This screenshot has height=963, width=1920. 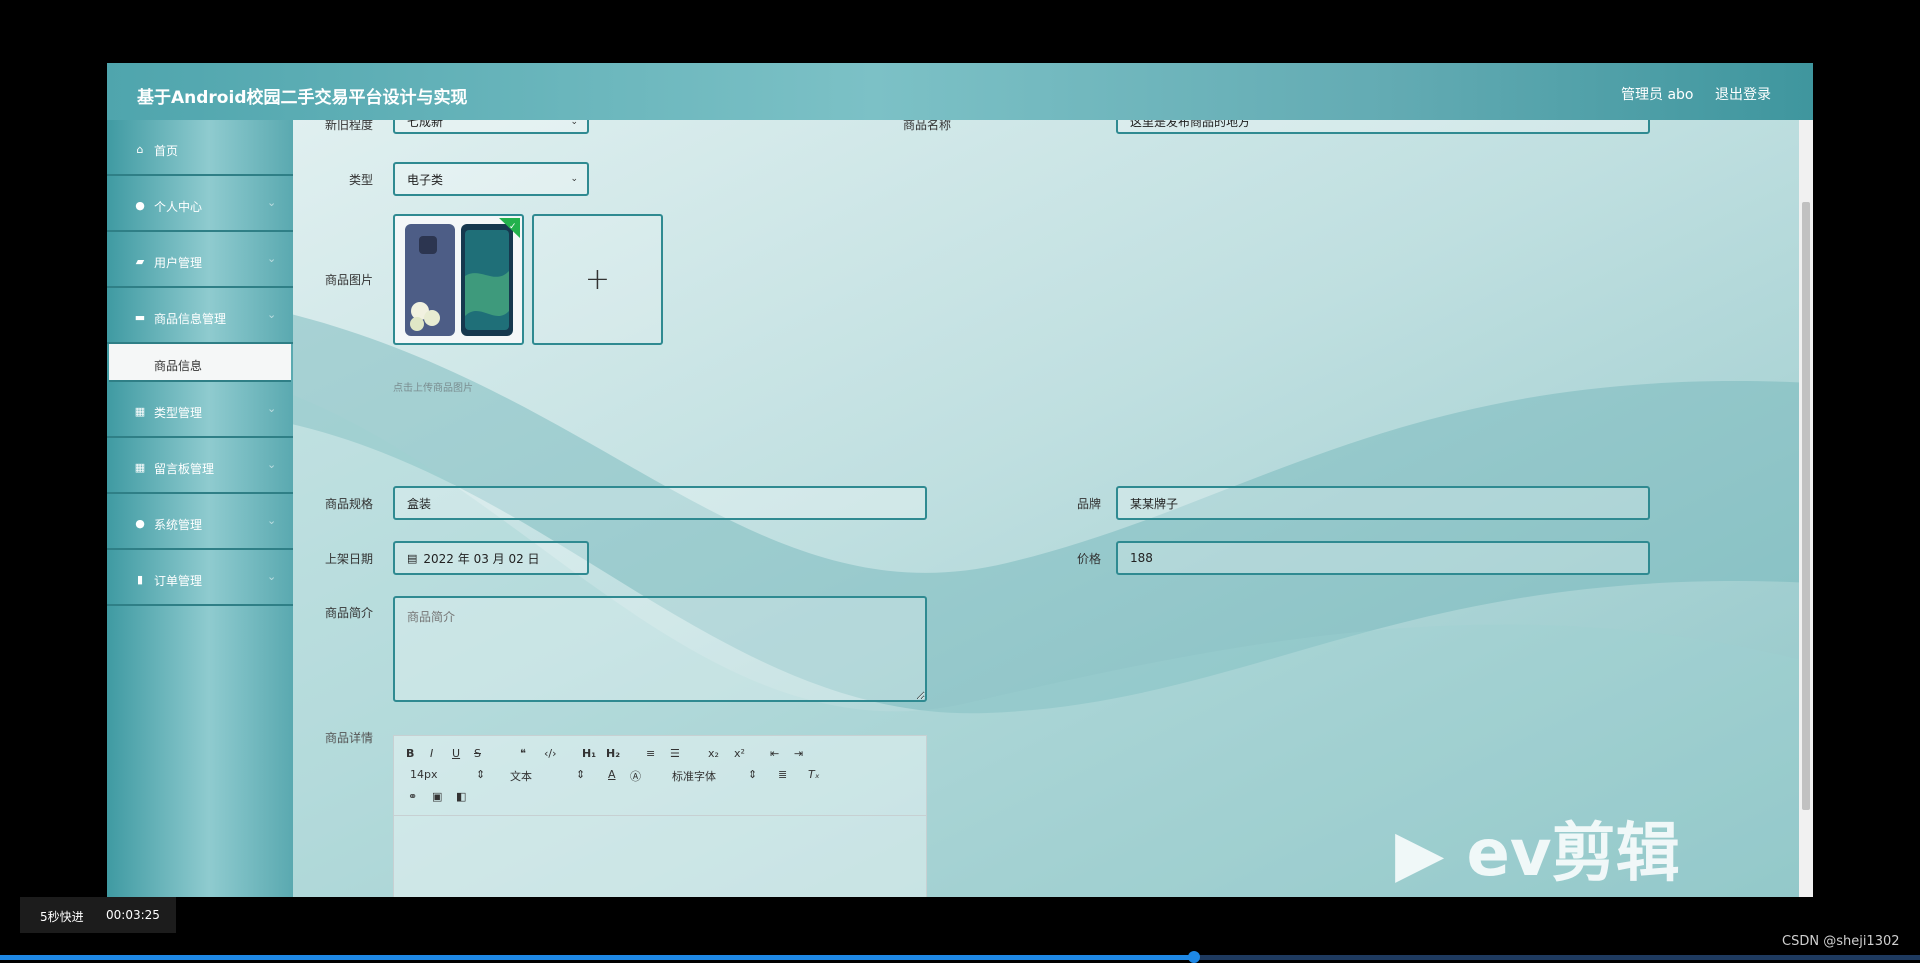 I want to click on underline-icon: U, so click(x=456, y=753).